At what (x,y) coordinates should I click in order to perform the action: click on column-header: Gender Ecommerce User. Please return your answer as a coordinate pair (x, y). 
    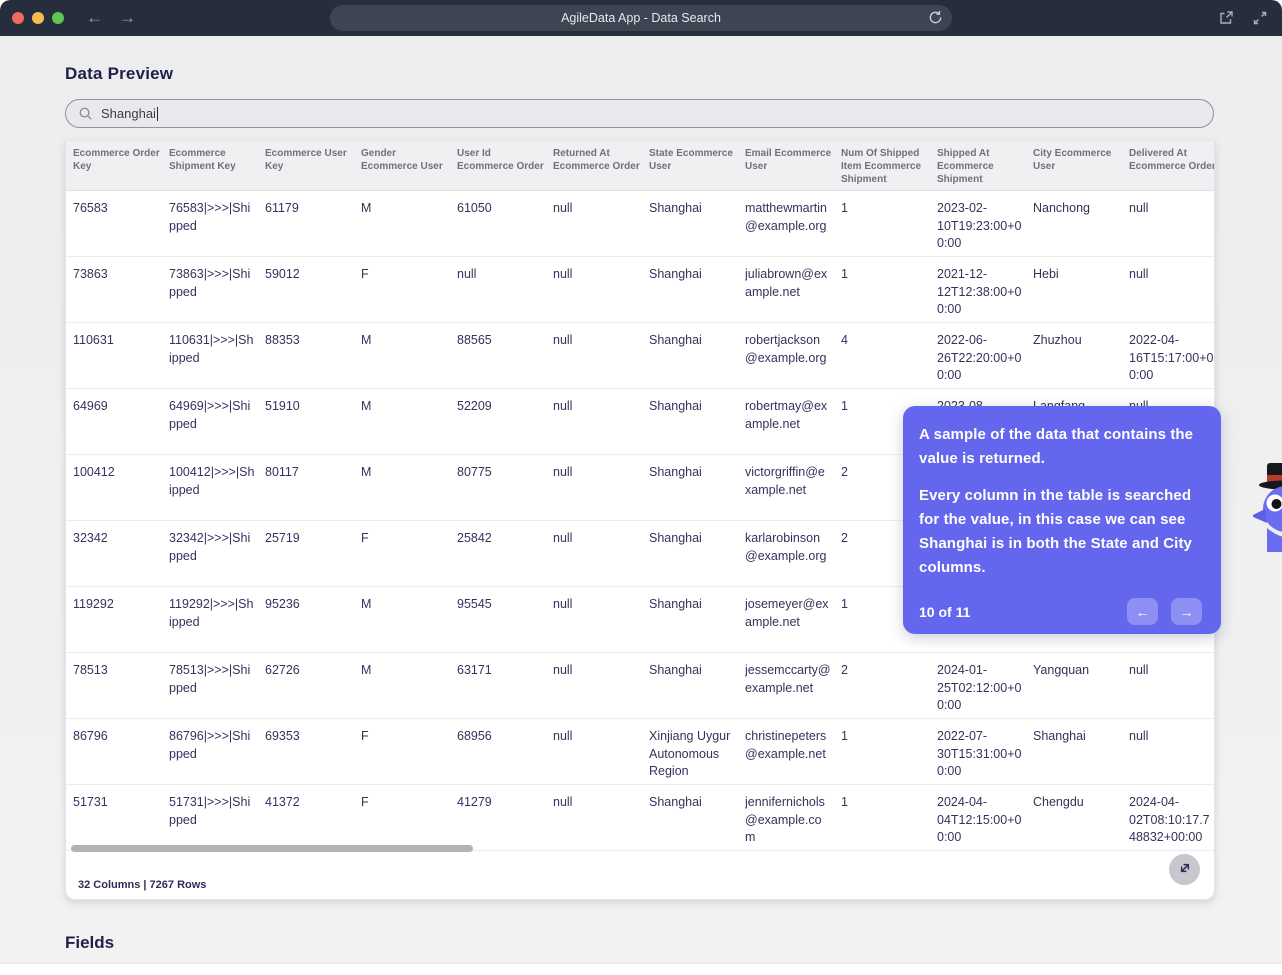
    Looking at the image, I should click on (402, 160).